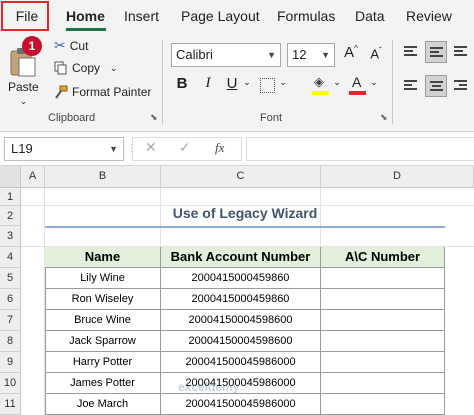  I want to click on borders-dropdown: ⌄, so click(283, 82).